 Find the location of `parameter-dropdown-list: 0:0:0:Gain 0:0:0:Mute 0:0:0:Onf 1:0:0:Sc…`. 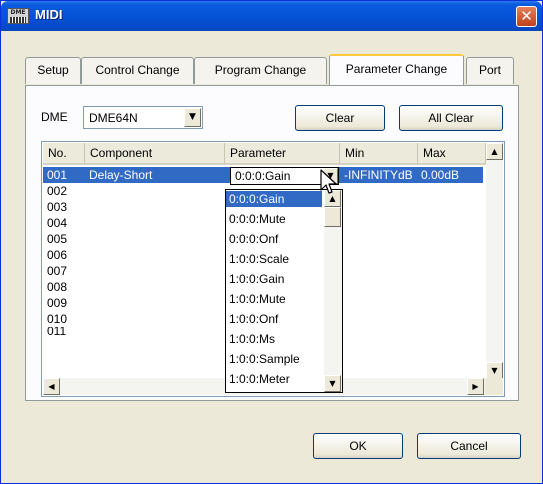

parameter-dropdown-list: 0:0:0:Gain 0:0:0:Mute 0:0:0:Onf 1:0:0:Sc… is located at coordinates (284, 291).